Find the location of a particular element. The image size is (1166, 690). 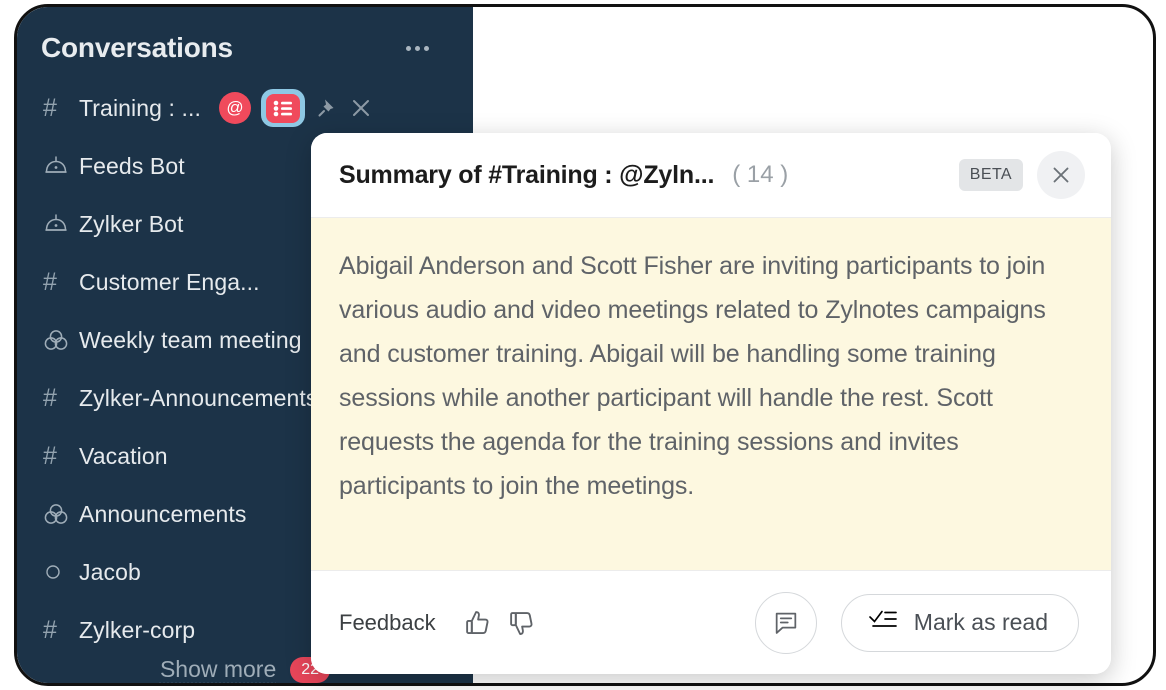

sidebar-item-label: Zylker-corp is located at coordinates (137, 629).